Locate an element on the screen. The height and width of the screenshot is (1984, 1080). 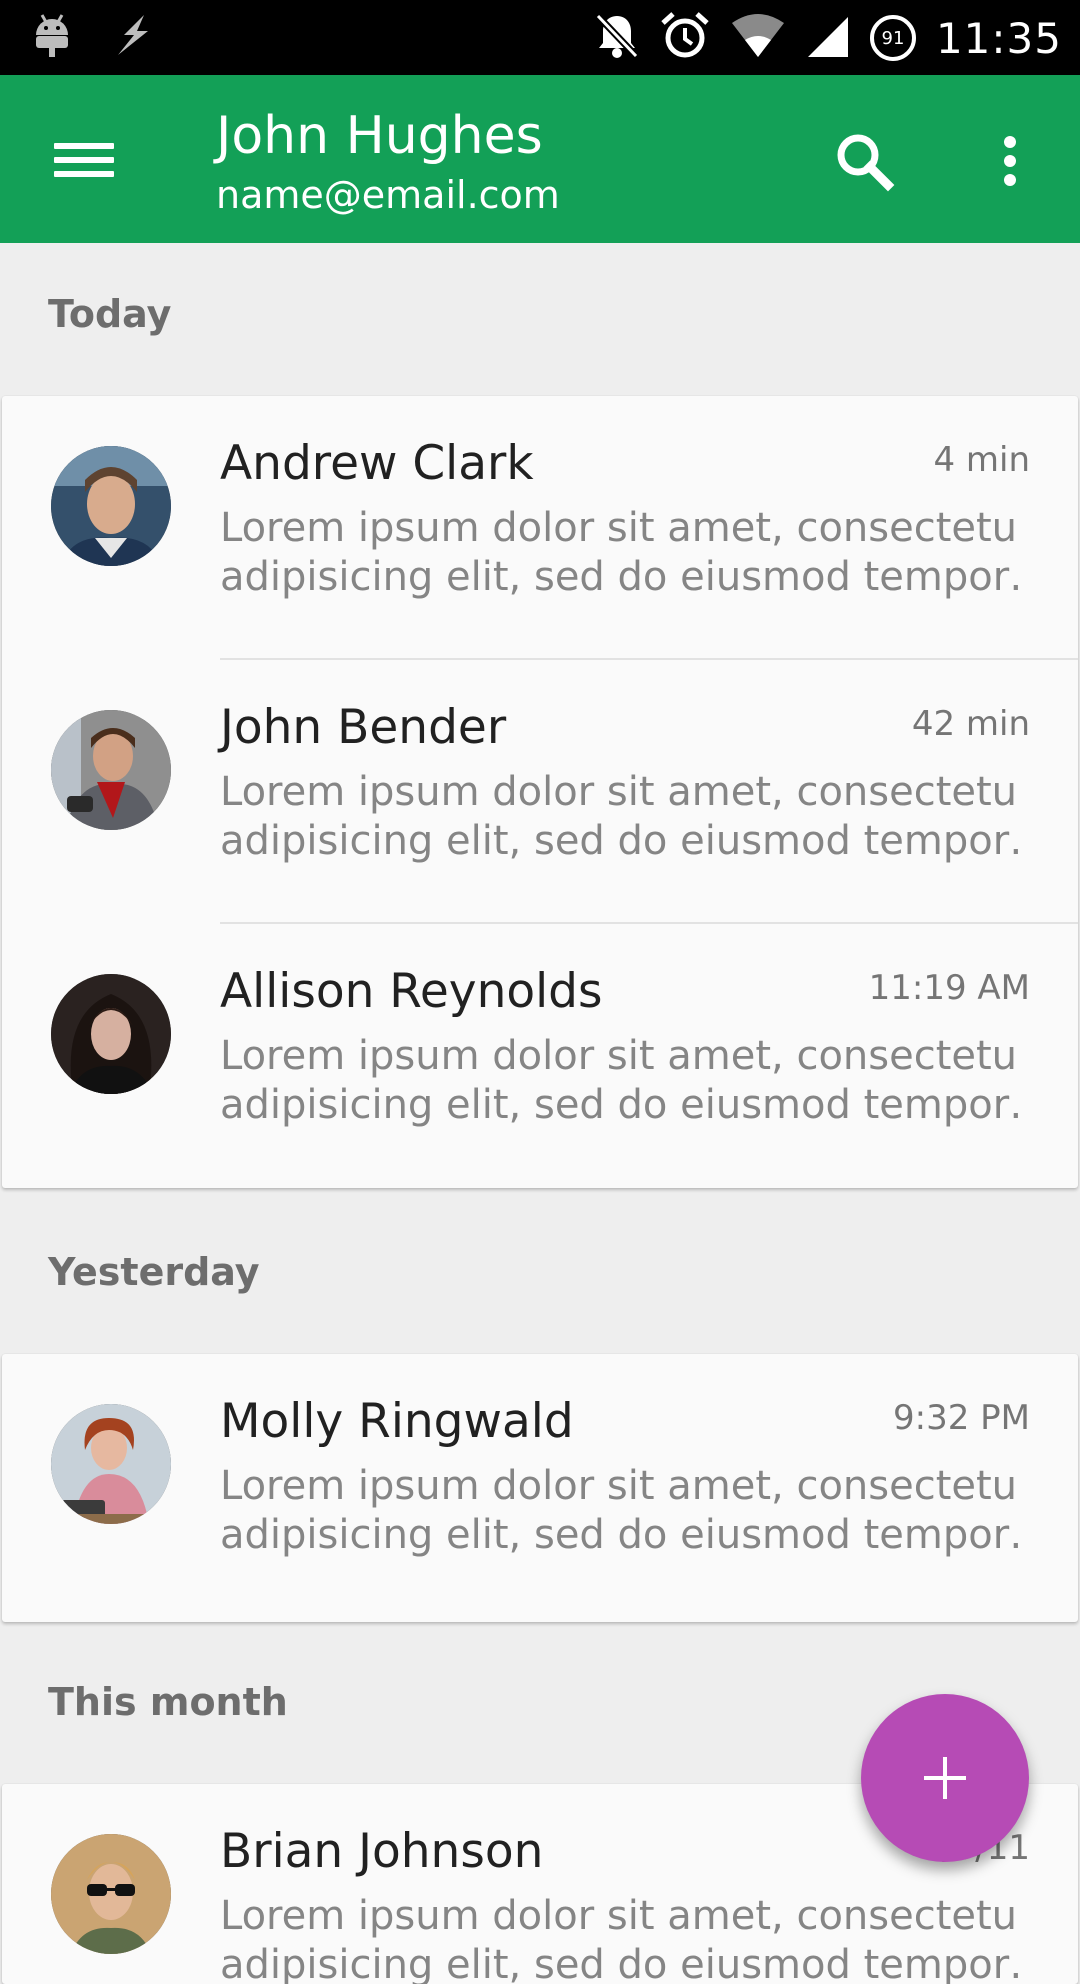
message-time: 11:19 AM is located at coordinates (949, 988).